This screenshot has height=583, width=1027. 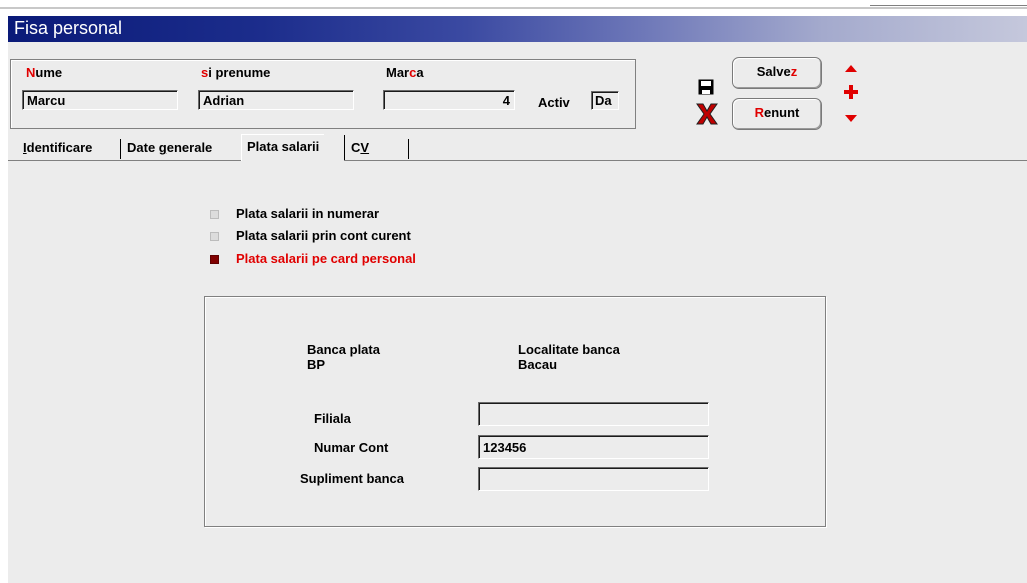 I want to click on radio-cont-curent-label: Plata salarii prin cont curent, so click(x=323, y=235).